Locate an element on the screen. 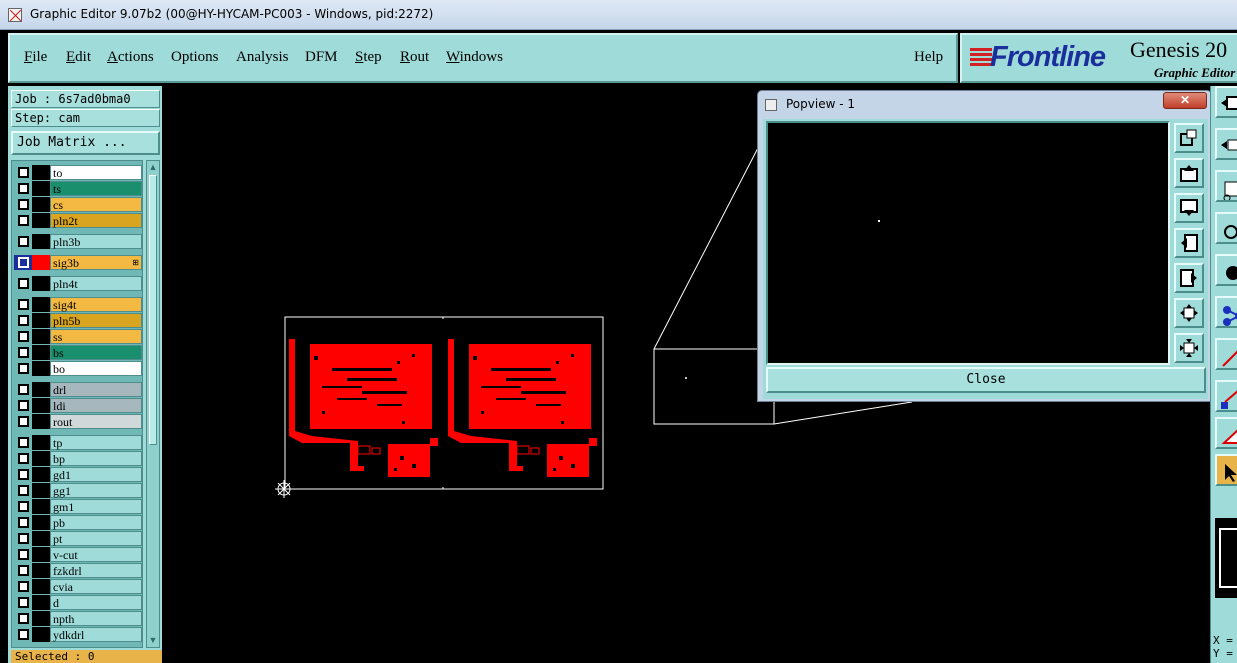 This screenshot has height=663, width=1237. layer-row-cs: cs is located at coordinates (78, 204).